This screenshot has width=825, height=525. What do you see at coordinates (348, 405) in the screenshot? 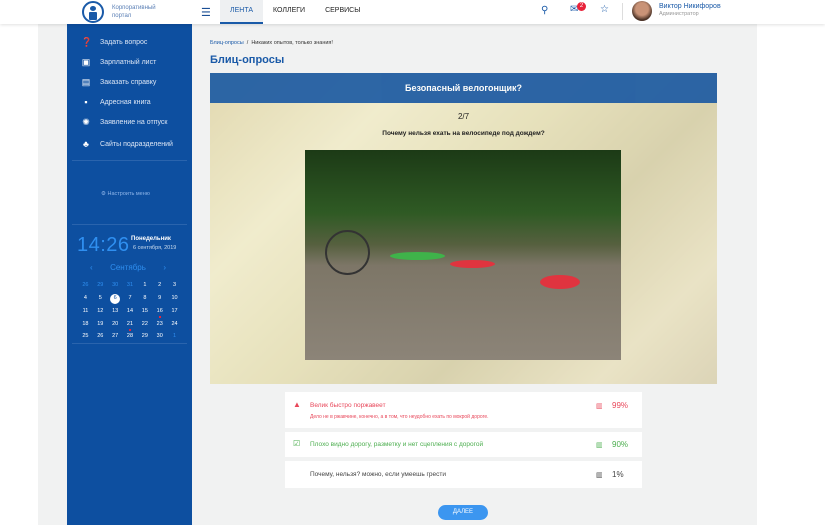
I see `answer-label: Велик быстро поржавеет` at bounding box center [348, 405].